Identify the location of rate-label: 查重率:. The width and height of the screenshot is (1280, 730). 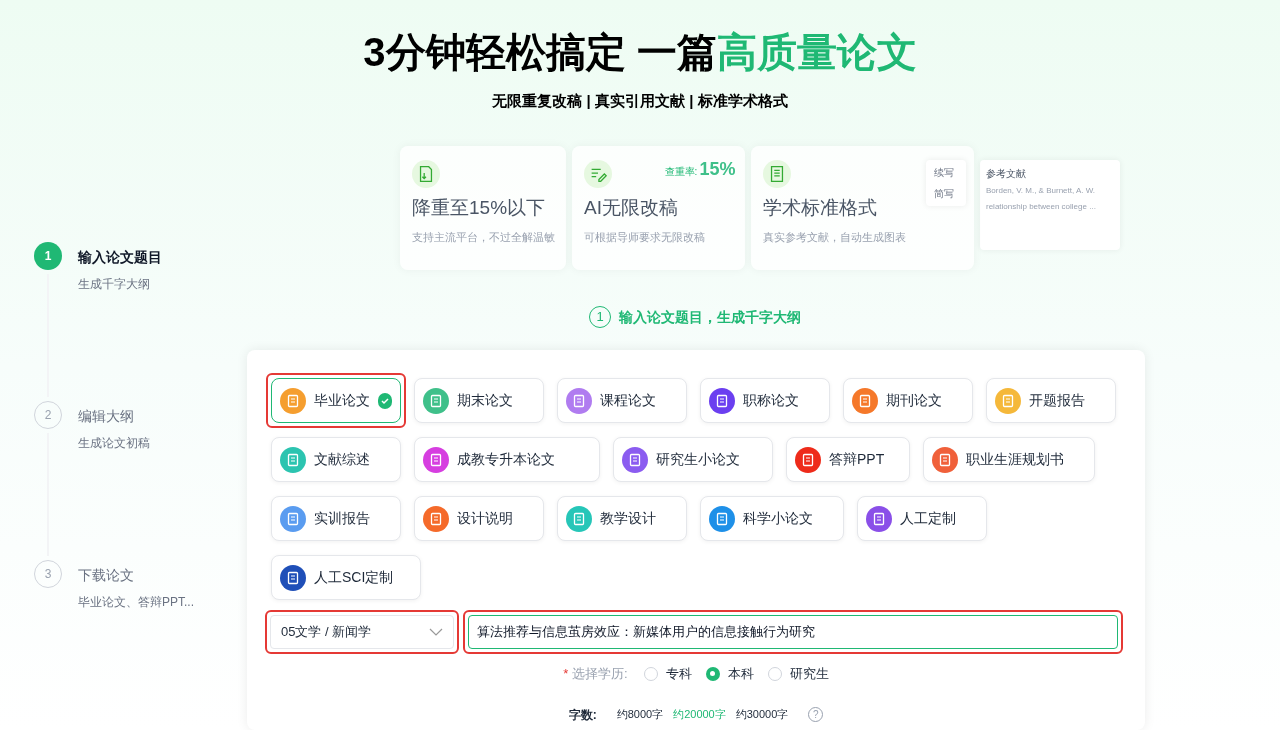
(681, 172).